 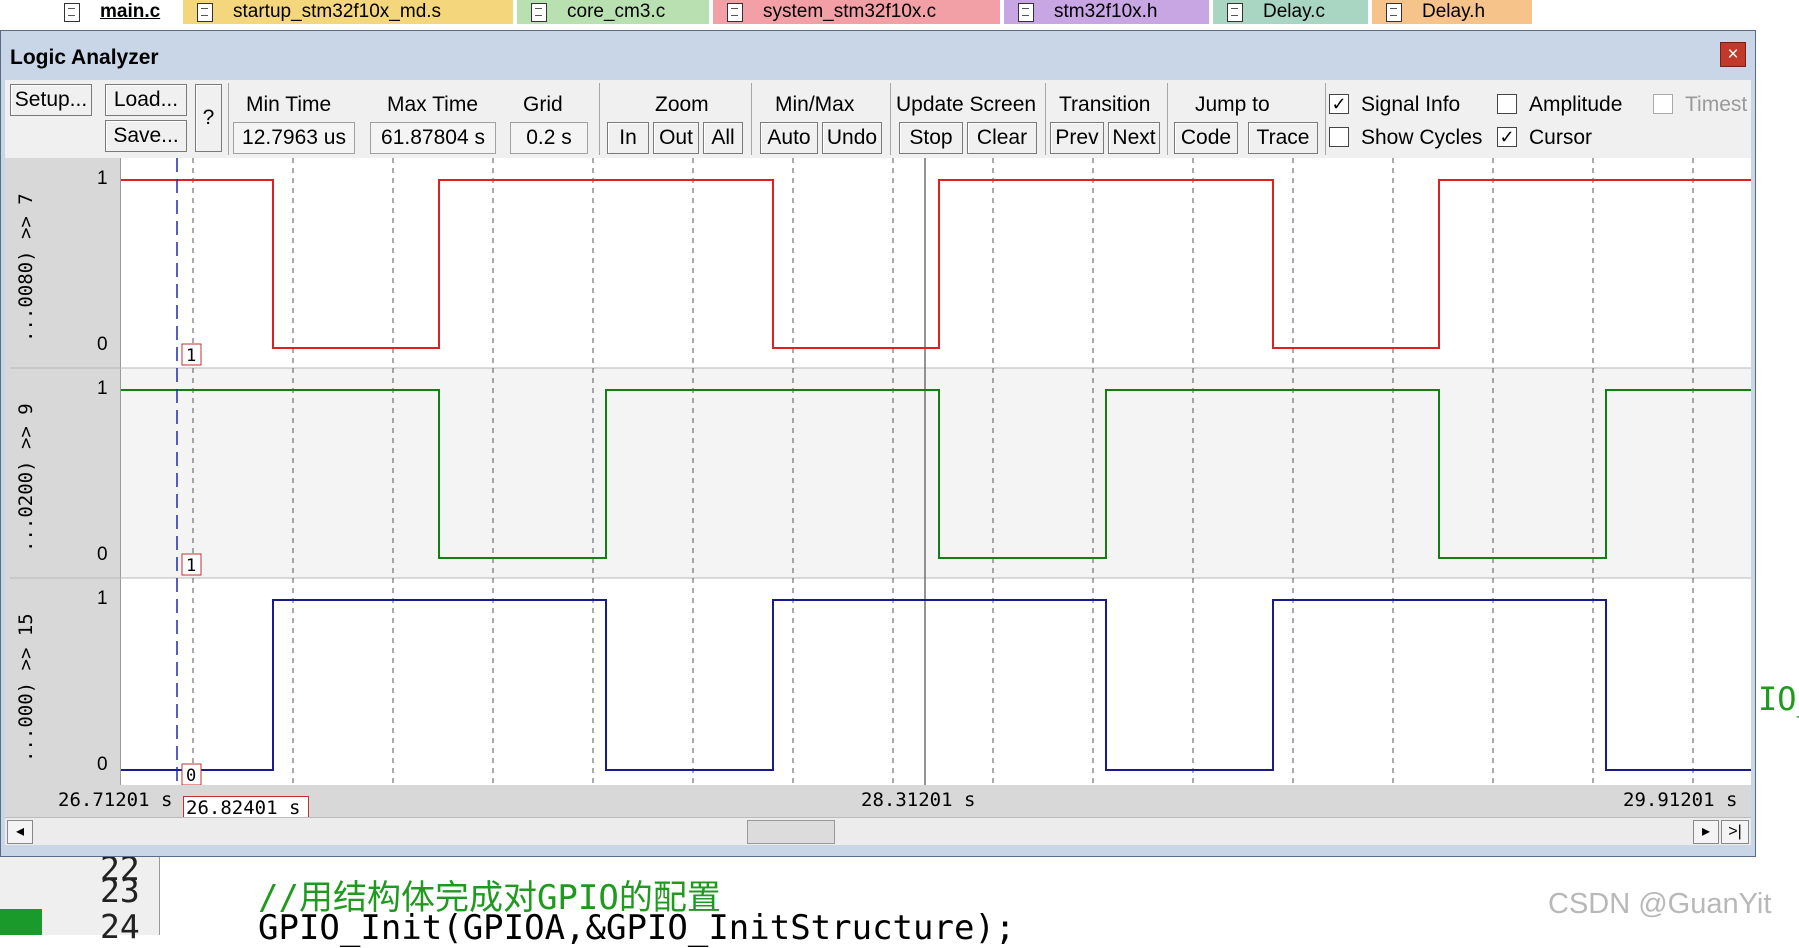 I want to click on update-screen-label: Update Screen, so click(x=966, y=104).